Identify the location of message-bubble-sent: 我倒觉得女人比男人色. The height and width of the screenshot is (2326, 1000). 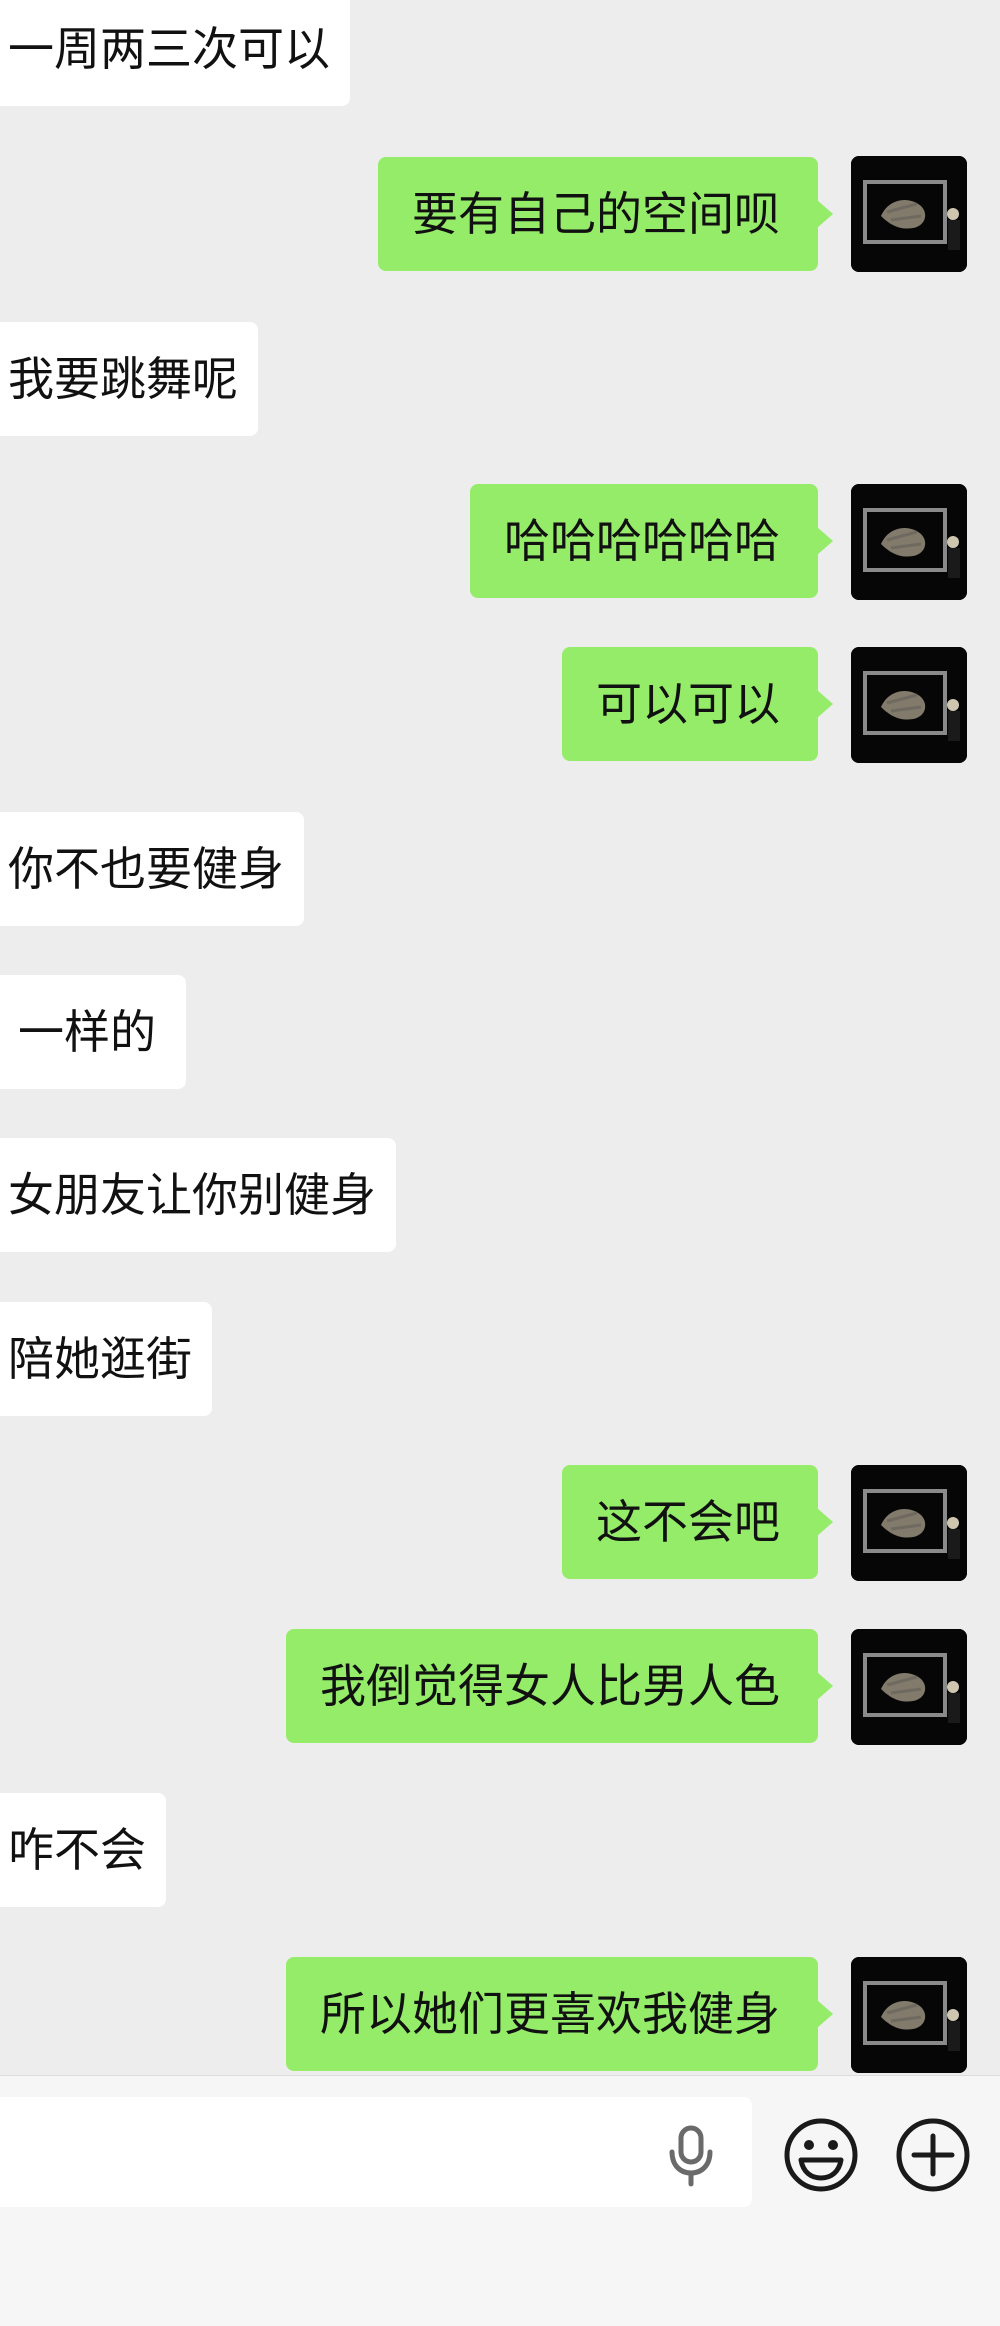
(559, 1686).